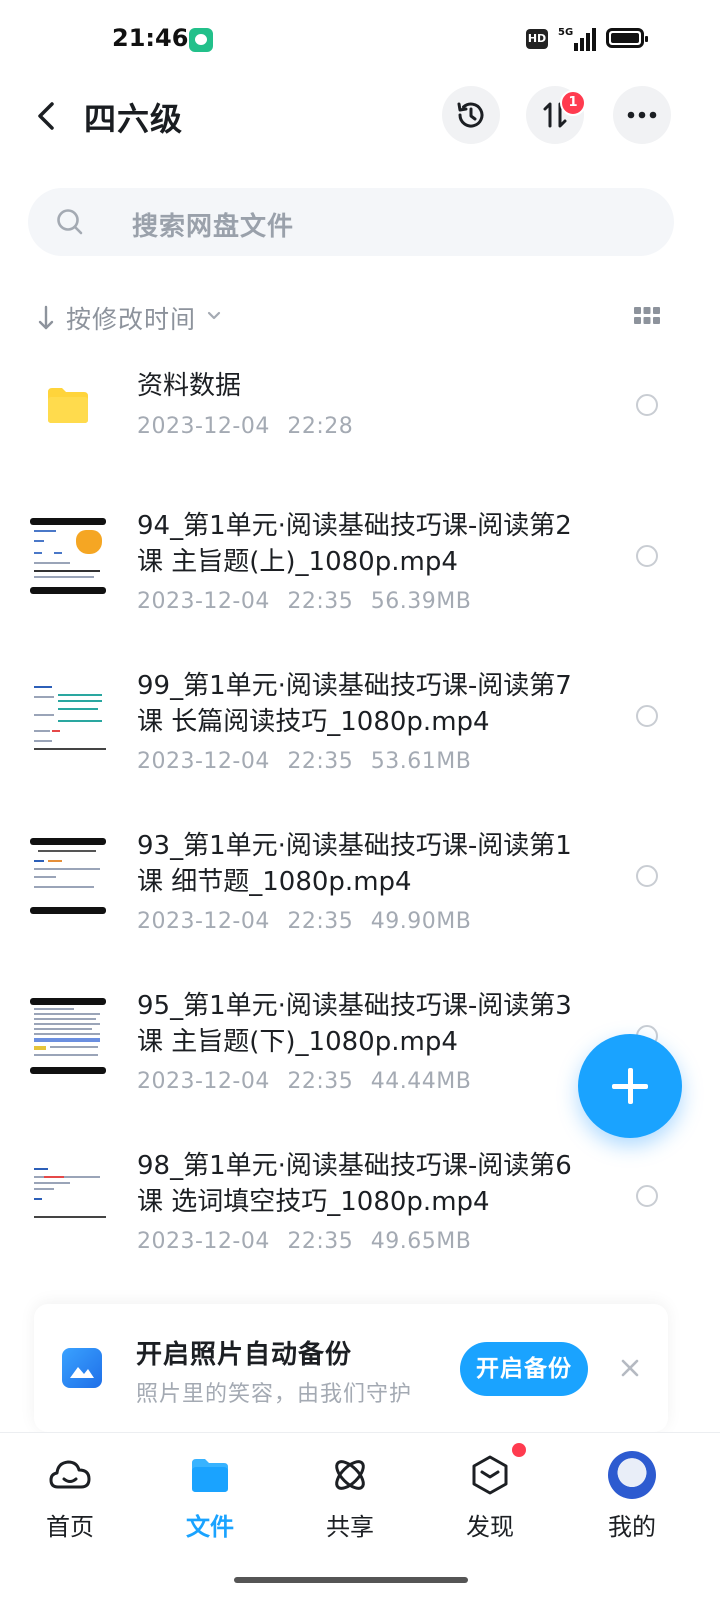 Image resolution: width=720 pixels, height=1609 pixels. What do you see at coordinates (421, 761) in the screenshot?
I see `file-size: 53.61MB` at bounding box center [421, 761].